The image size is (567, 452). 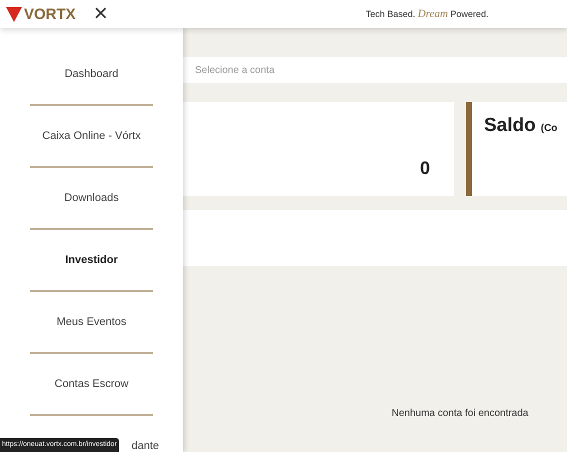 I want to click on close-button: ×, so click(x=101, y=14).